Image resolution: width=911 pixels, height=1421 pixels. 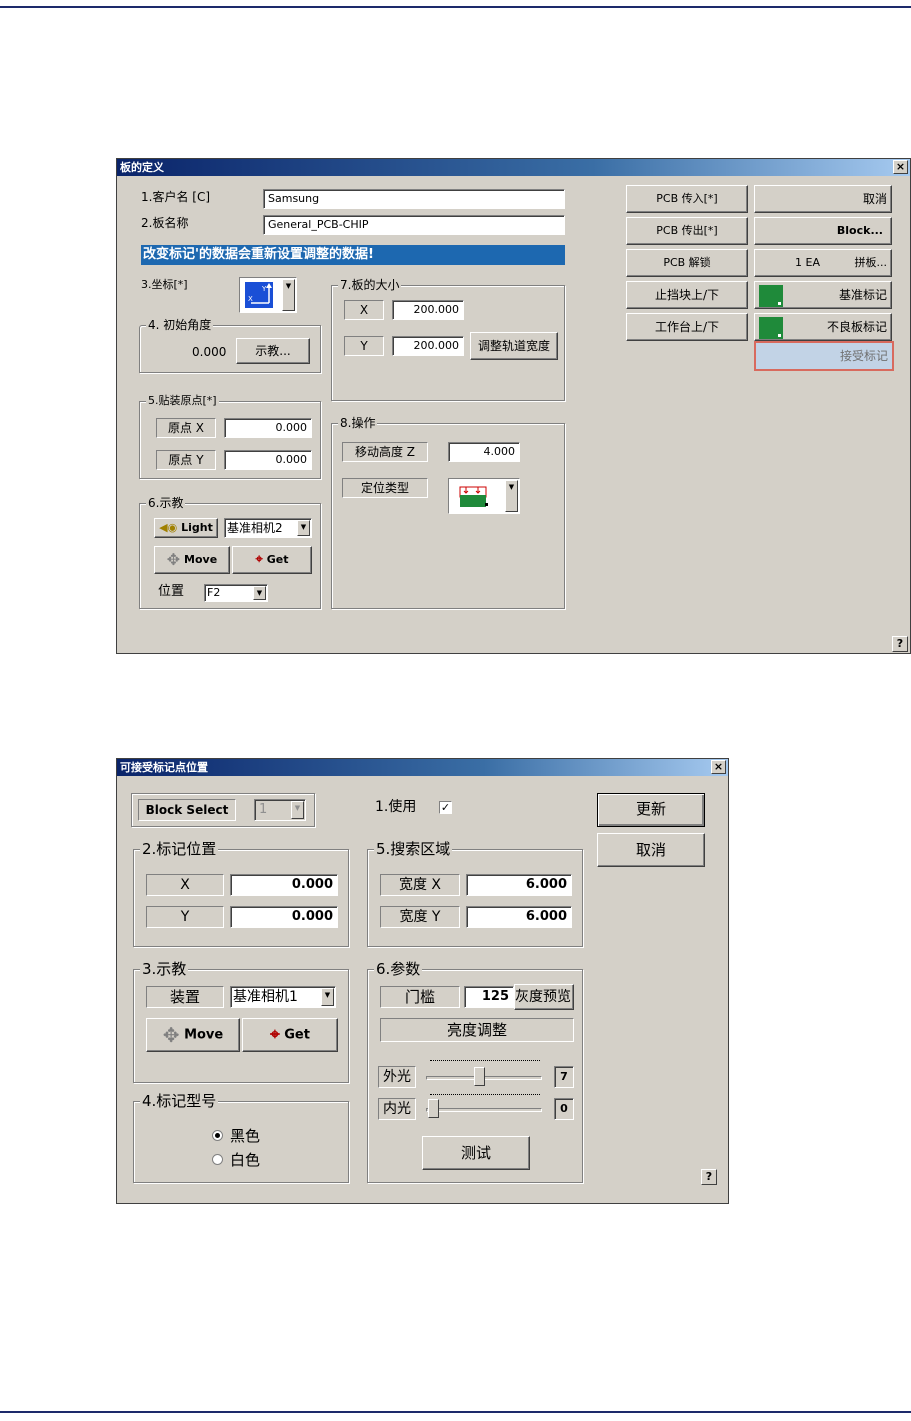 I want to click on mark-type-group: 4.标记型号 黑色 白色, so click(x=241, y=1138).